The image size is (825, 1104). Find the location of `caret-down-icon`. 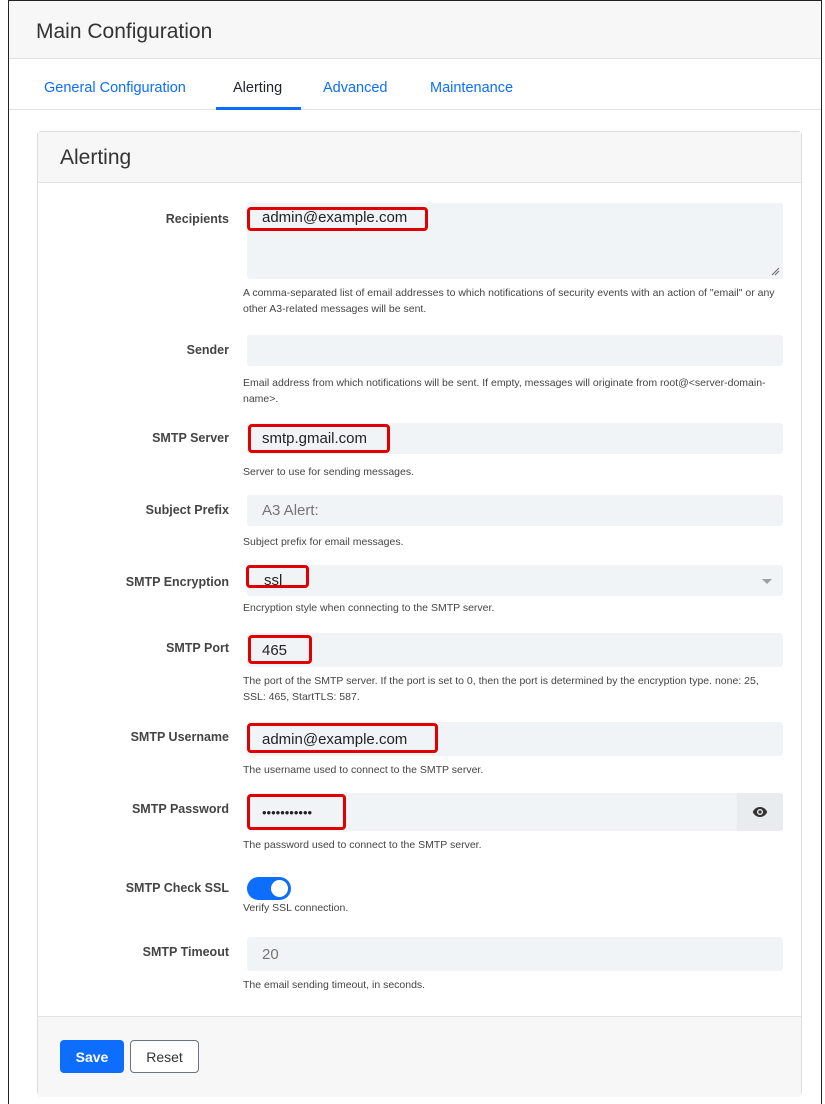

caret-down-icon is located at coordinates (767, 581).